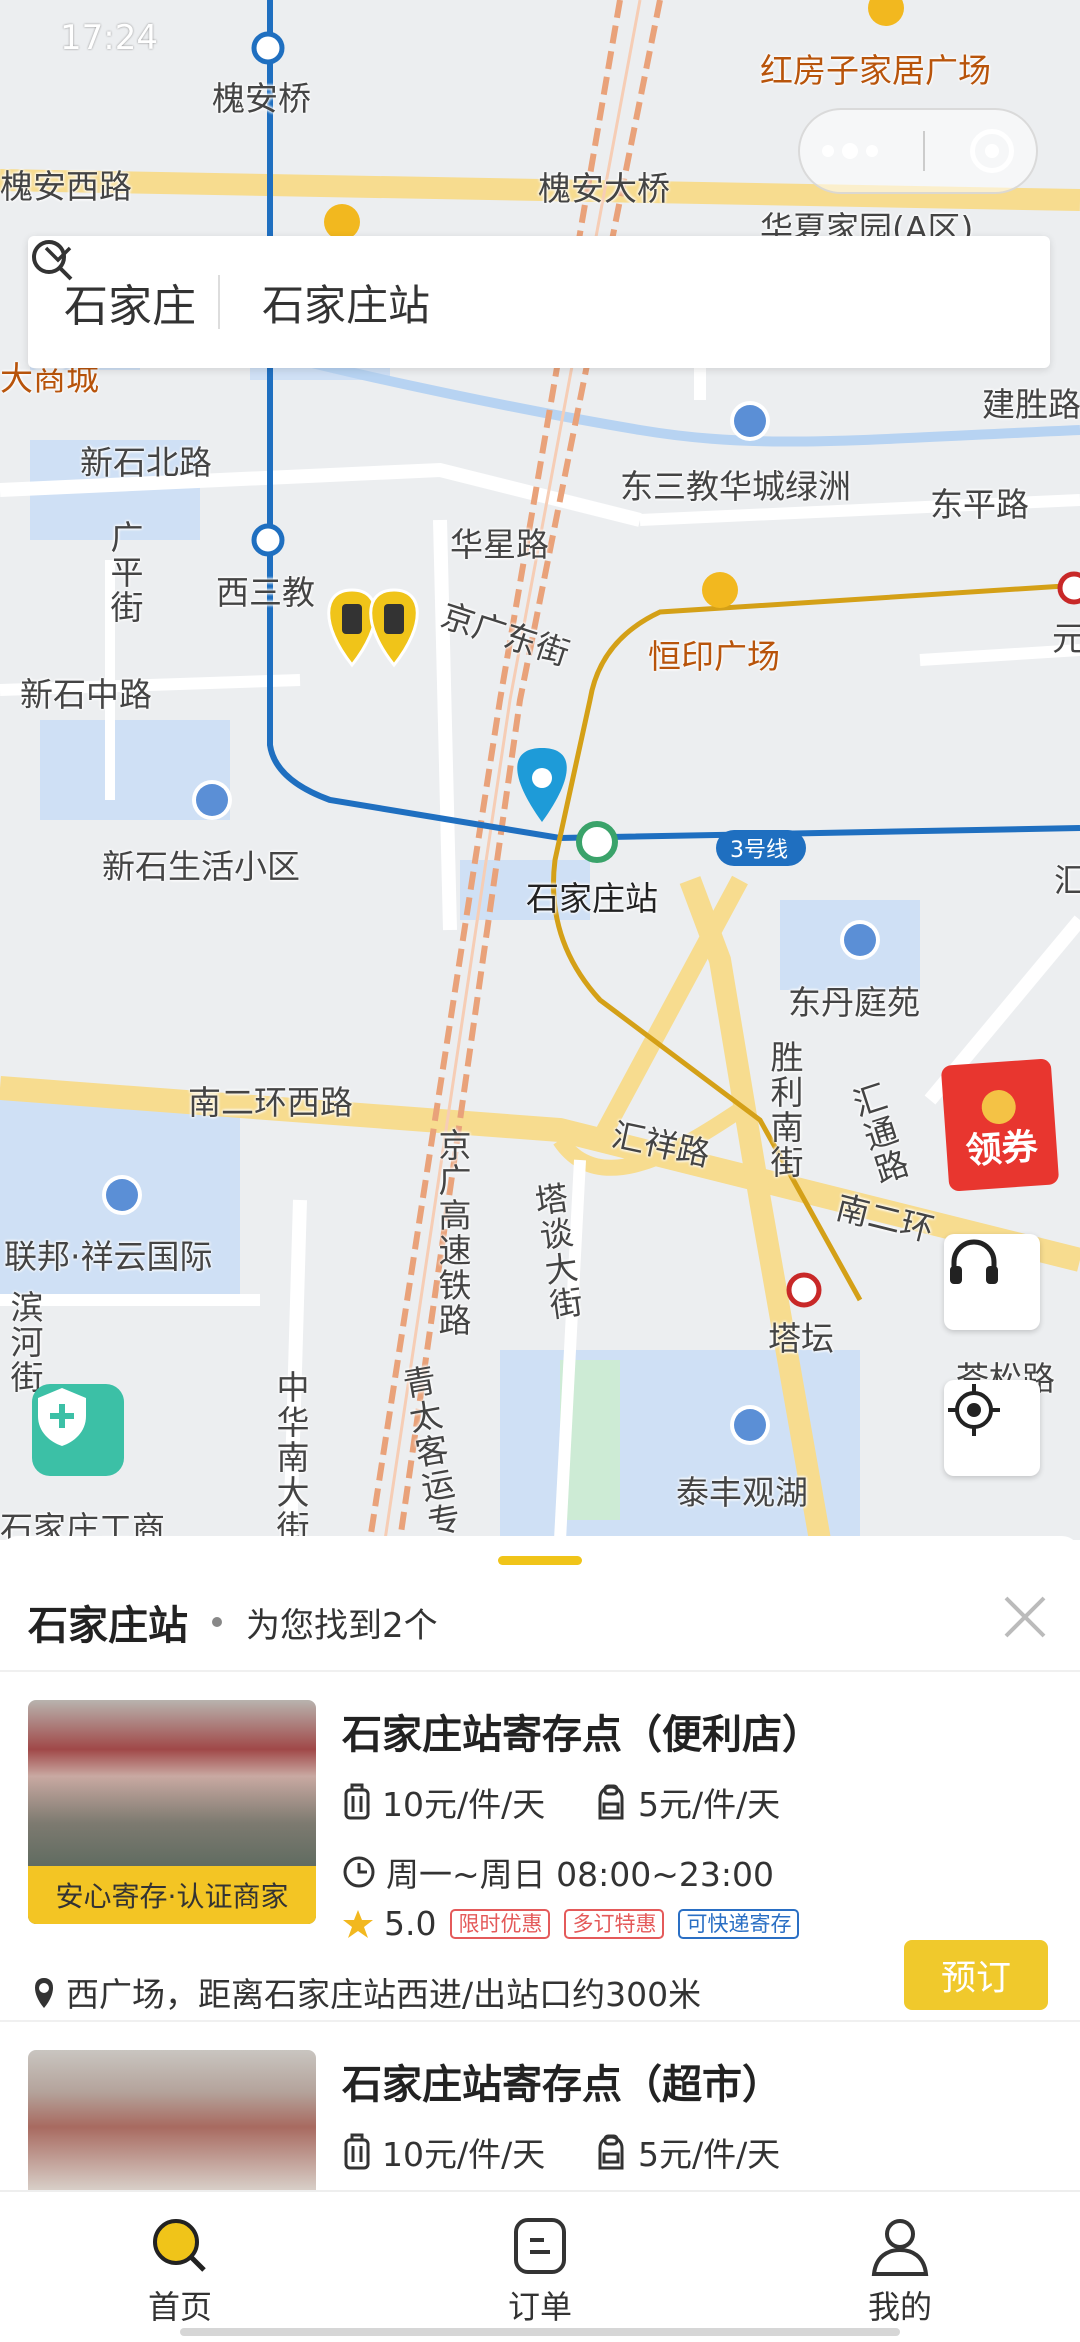 This screenshot has height=2342, width=1080. I want to click on map-label: 滨河街, so click(24, 1342).